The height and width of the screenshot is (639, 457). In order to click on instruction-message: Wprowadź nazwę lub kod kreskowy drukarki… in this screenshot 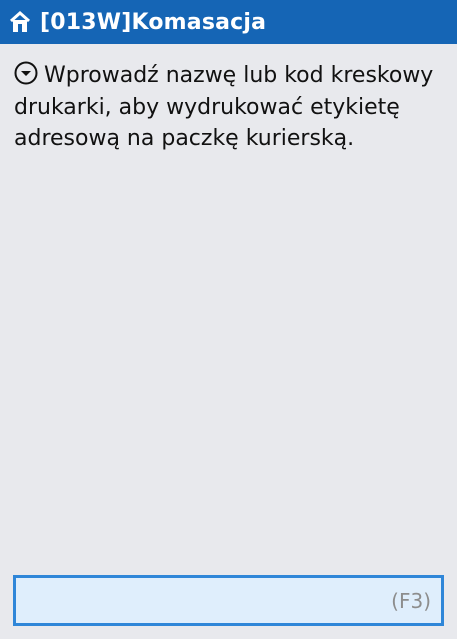, I will do `click(229, 107)`.